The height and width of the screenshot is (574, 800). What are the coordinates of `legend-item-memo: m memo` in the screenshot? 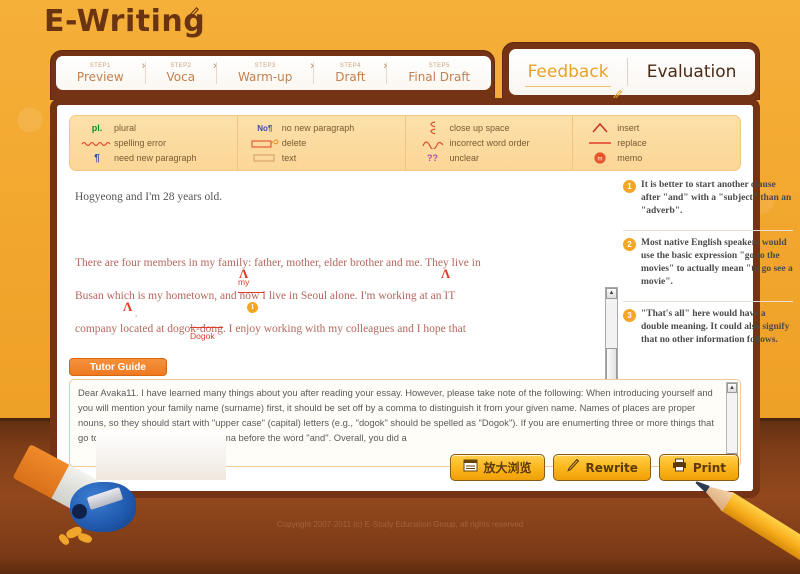 It's located at (659, 158).